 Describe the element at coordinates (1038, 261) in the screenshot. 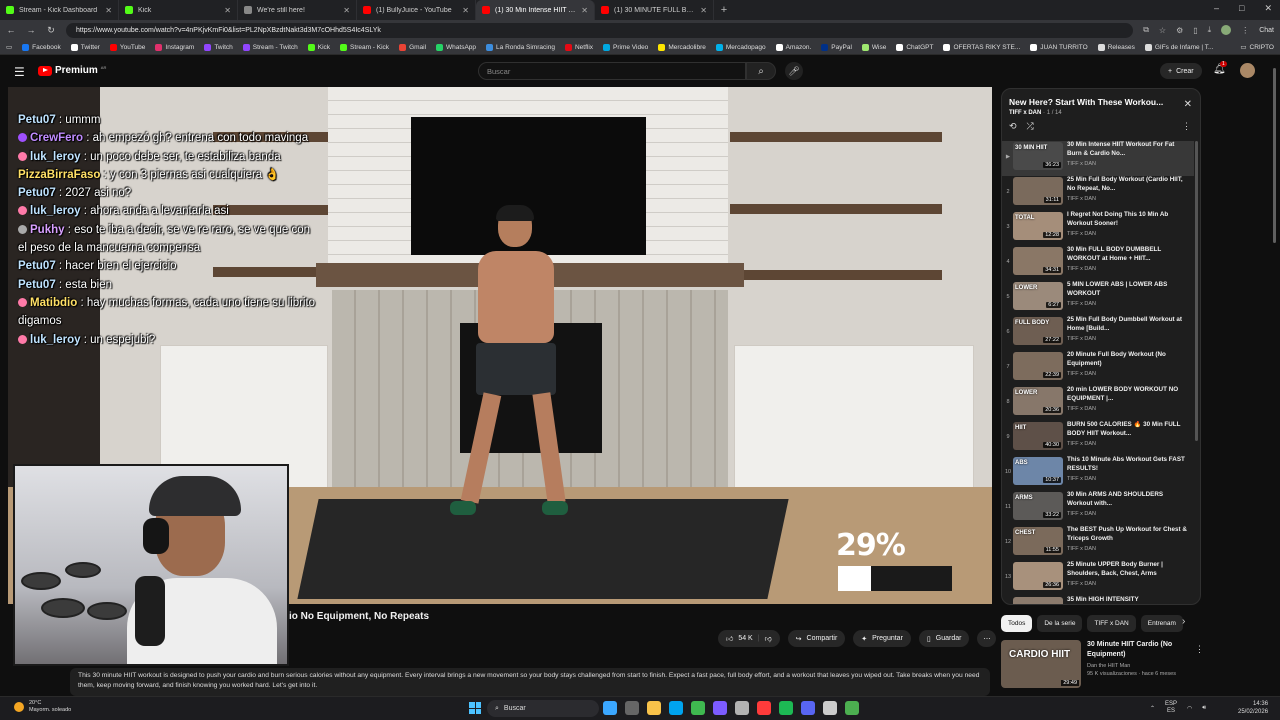

I see `playlist-thumbnail: 34:31` at that location.